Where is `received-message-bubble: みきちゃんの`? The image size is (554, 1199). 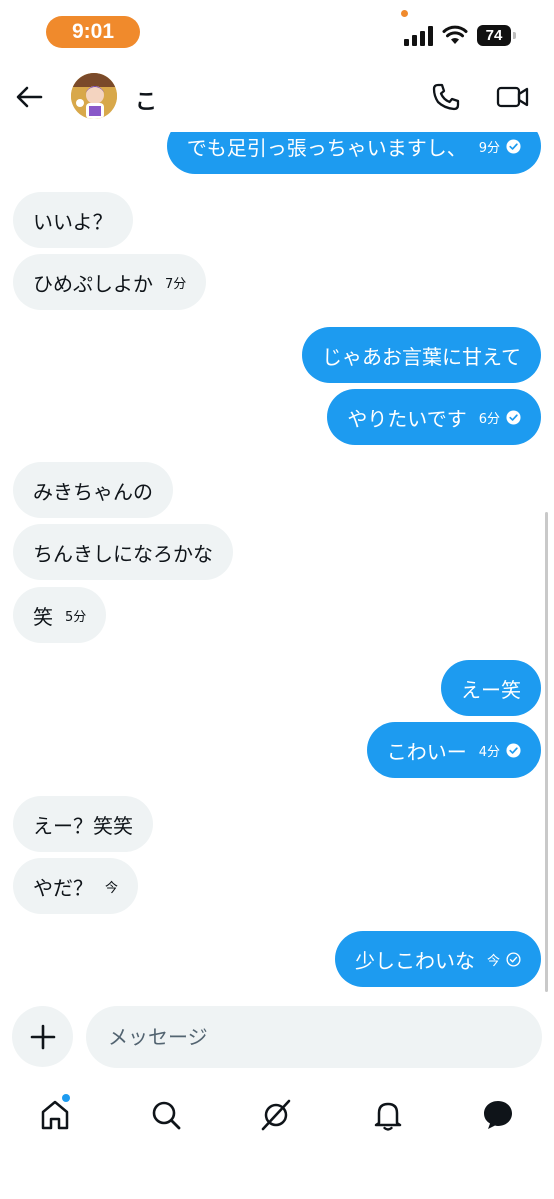
received-message-bubble: みきちゃんの is located at coordinates (93, 490).